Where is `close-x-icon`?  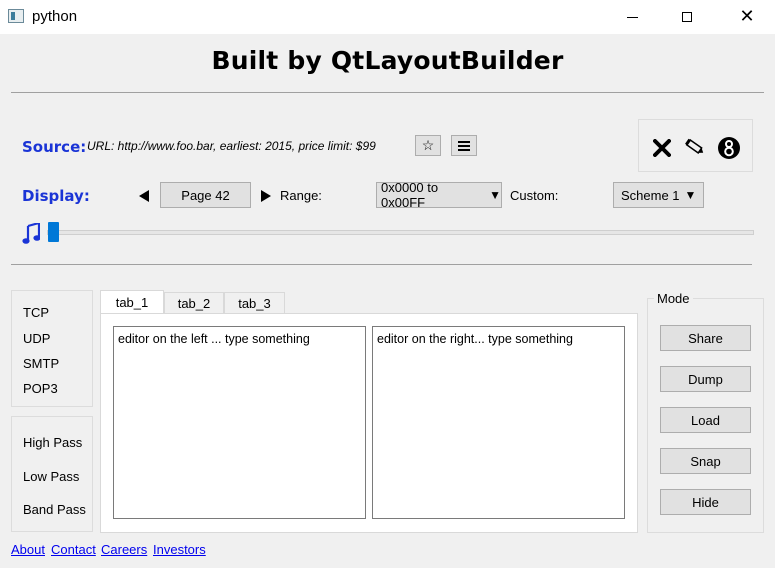
close-x-icon is located at coordinates (662, 148).